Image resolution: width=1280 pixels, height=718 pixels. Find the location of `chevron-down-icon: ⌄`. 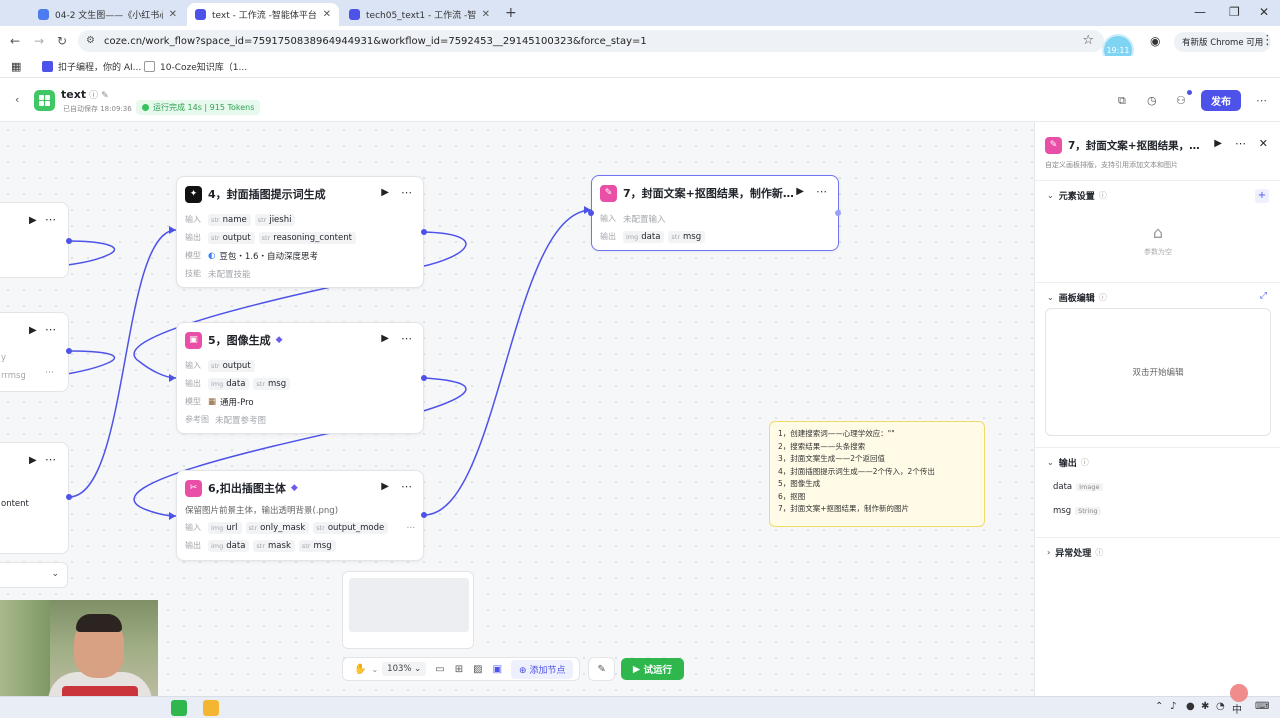

chevron-down-icon: ⌄ is located at coordinates (374, 669).